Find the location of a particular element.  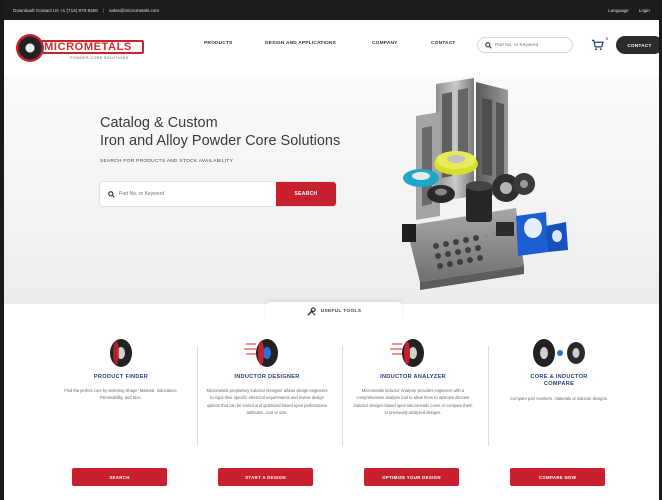

logo-tagline: POWDER CORE SOLUTIONS is located at coordinates (99, 58).